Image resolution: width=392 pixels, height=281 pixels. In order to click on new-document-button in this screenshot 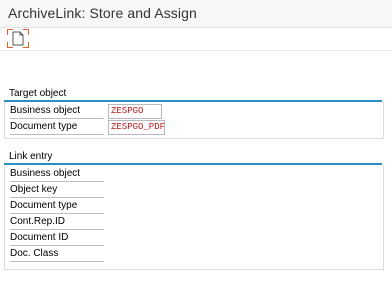, I will do `click(18, 38)`.